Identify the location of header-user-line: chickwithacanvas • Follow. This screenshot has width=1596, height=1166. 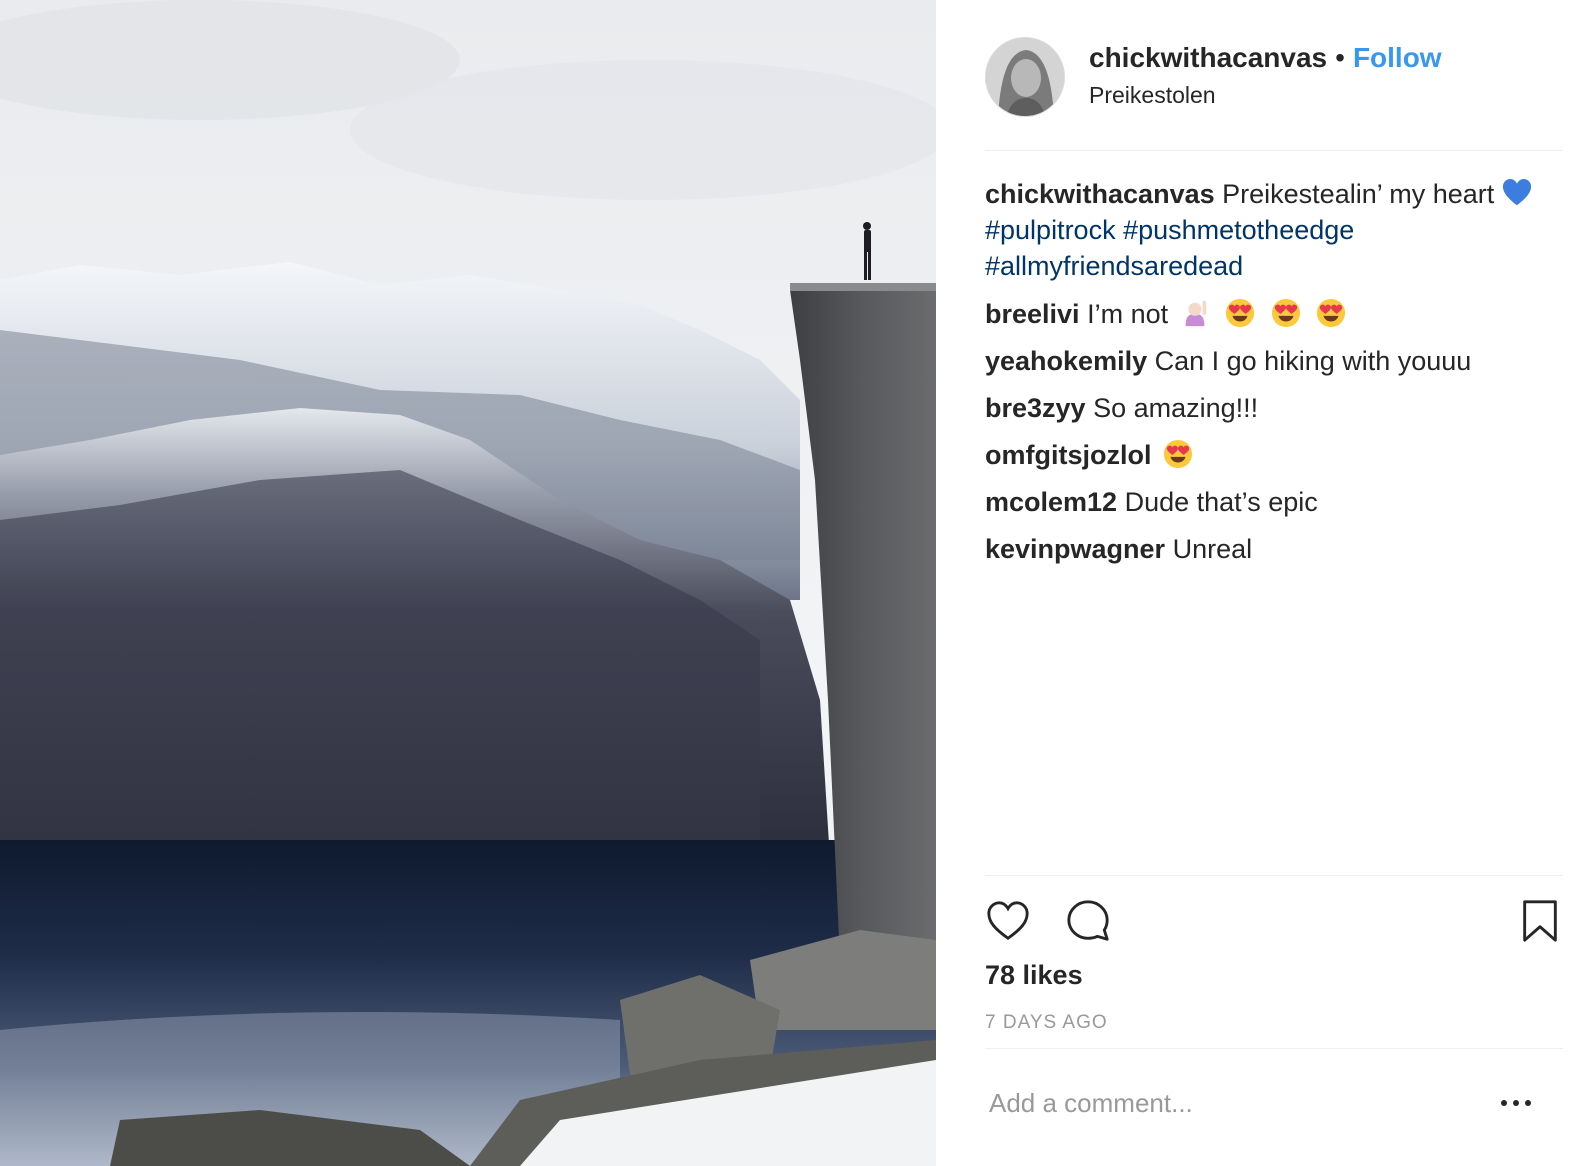
(1265, 58).